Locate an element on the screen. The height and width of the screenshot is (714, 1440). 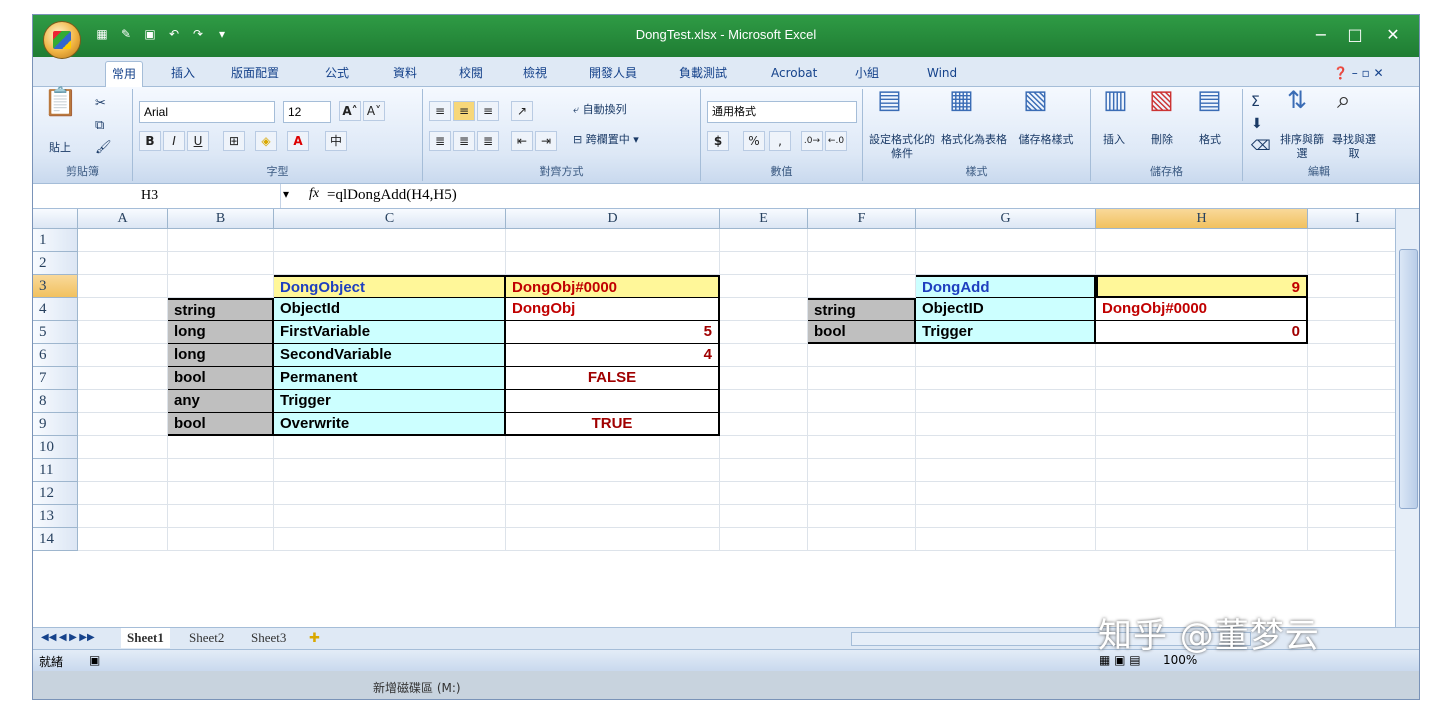
cell-b7: bool is located at coordinates (221, 378).